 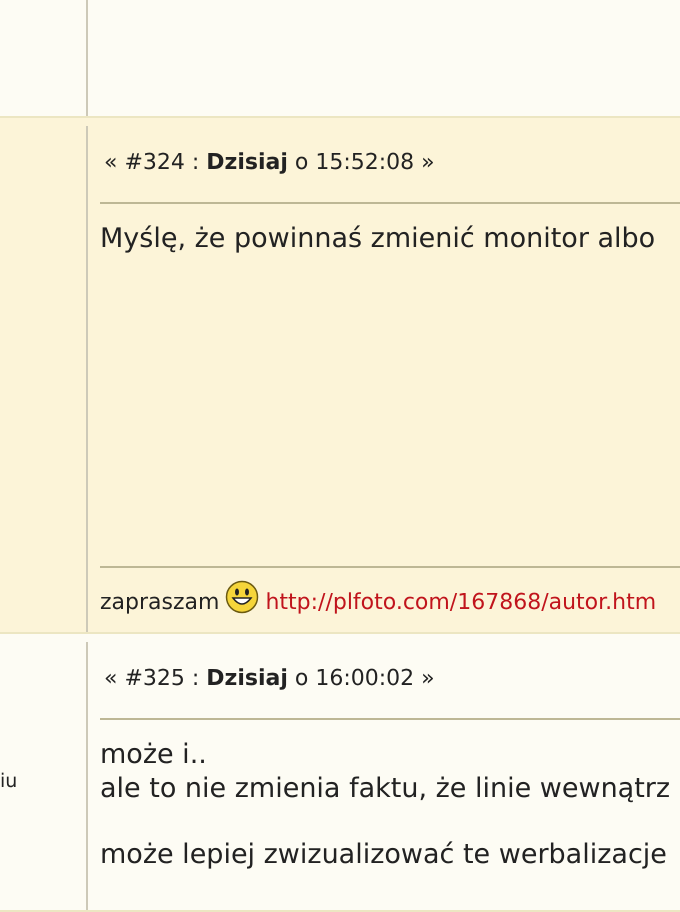 What do you see at coordinates (160, 602) in the screenshot?
I see `signature-text: zapraszam` at bounding box center [160, 602].